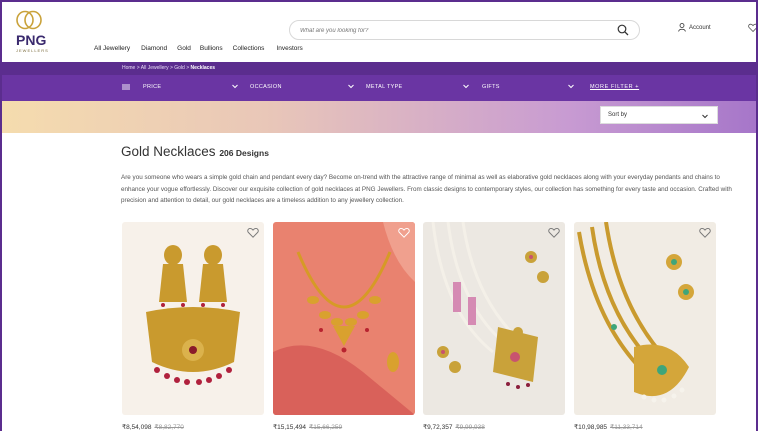 This screenshot has height=431, width=758. What do you see at coordinates (179, 68) in the screenshot?
I see `breadcrumb-gold: Gold` at bounding box center [179, 68].